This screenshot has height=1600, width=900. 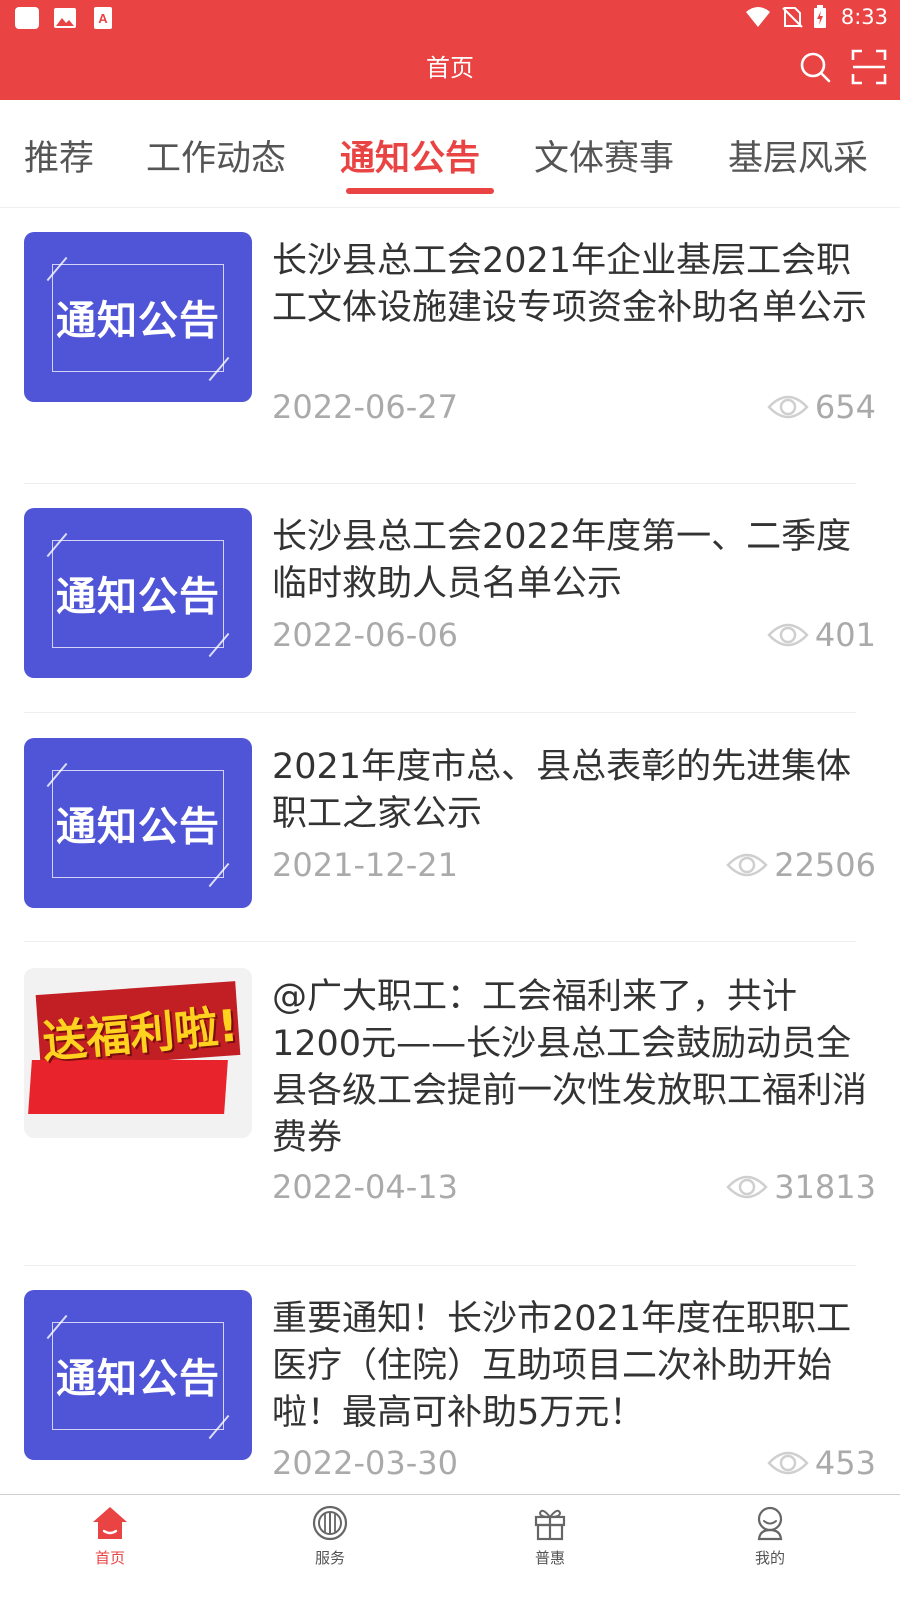 I want to click on page-title: 首页, so click(x=450, y=68).